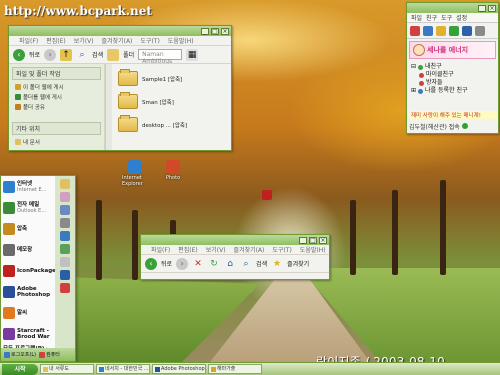  What do you see at coordinates (28, 228) in the screenshot?
I see `start-menu-item: 압축` at bounding box center [28, 228].